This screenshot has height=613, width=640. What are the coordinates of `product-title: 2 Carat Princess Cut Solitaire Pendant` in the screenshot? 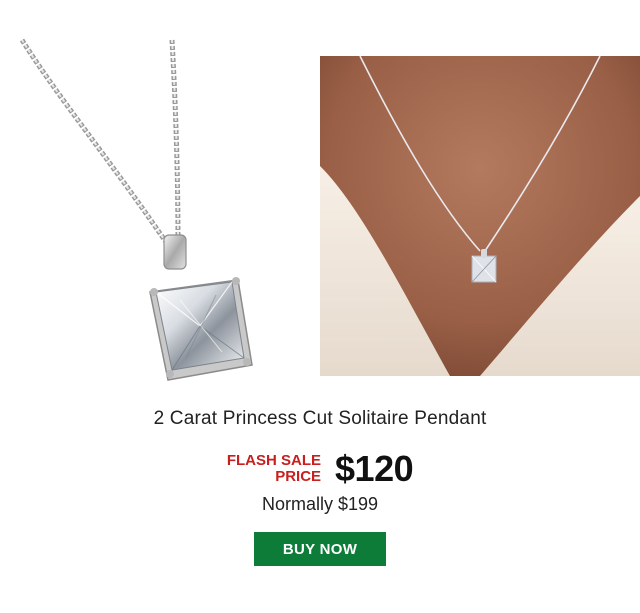 It's located at (320, 418).